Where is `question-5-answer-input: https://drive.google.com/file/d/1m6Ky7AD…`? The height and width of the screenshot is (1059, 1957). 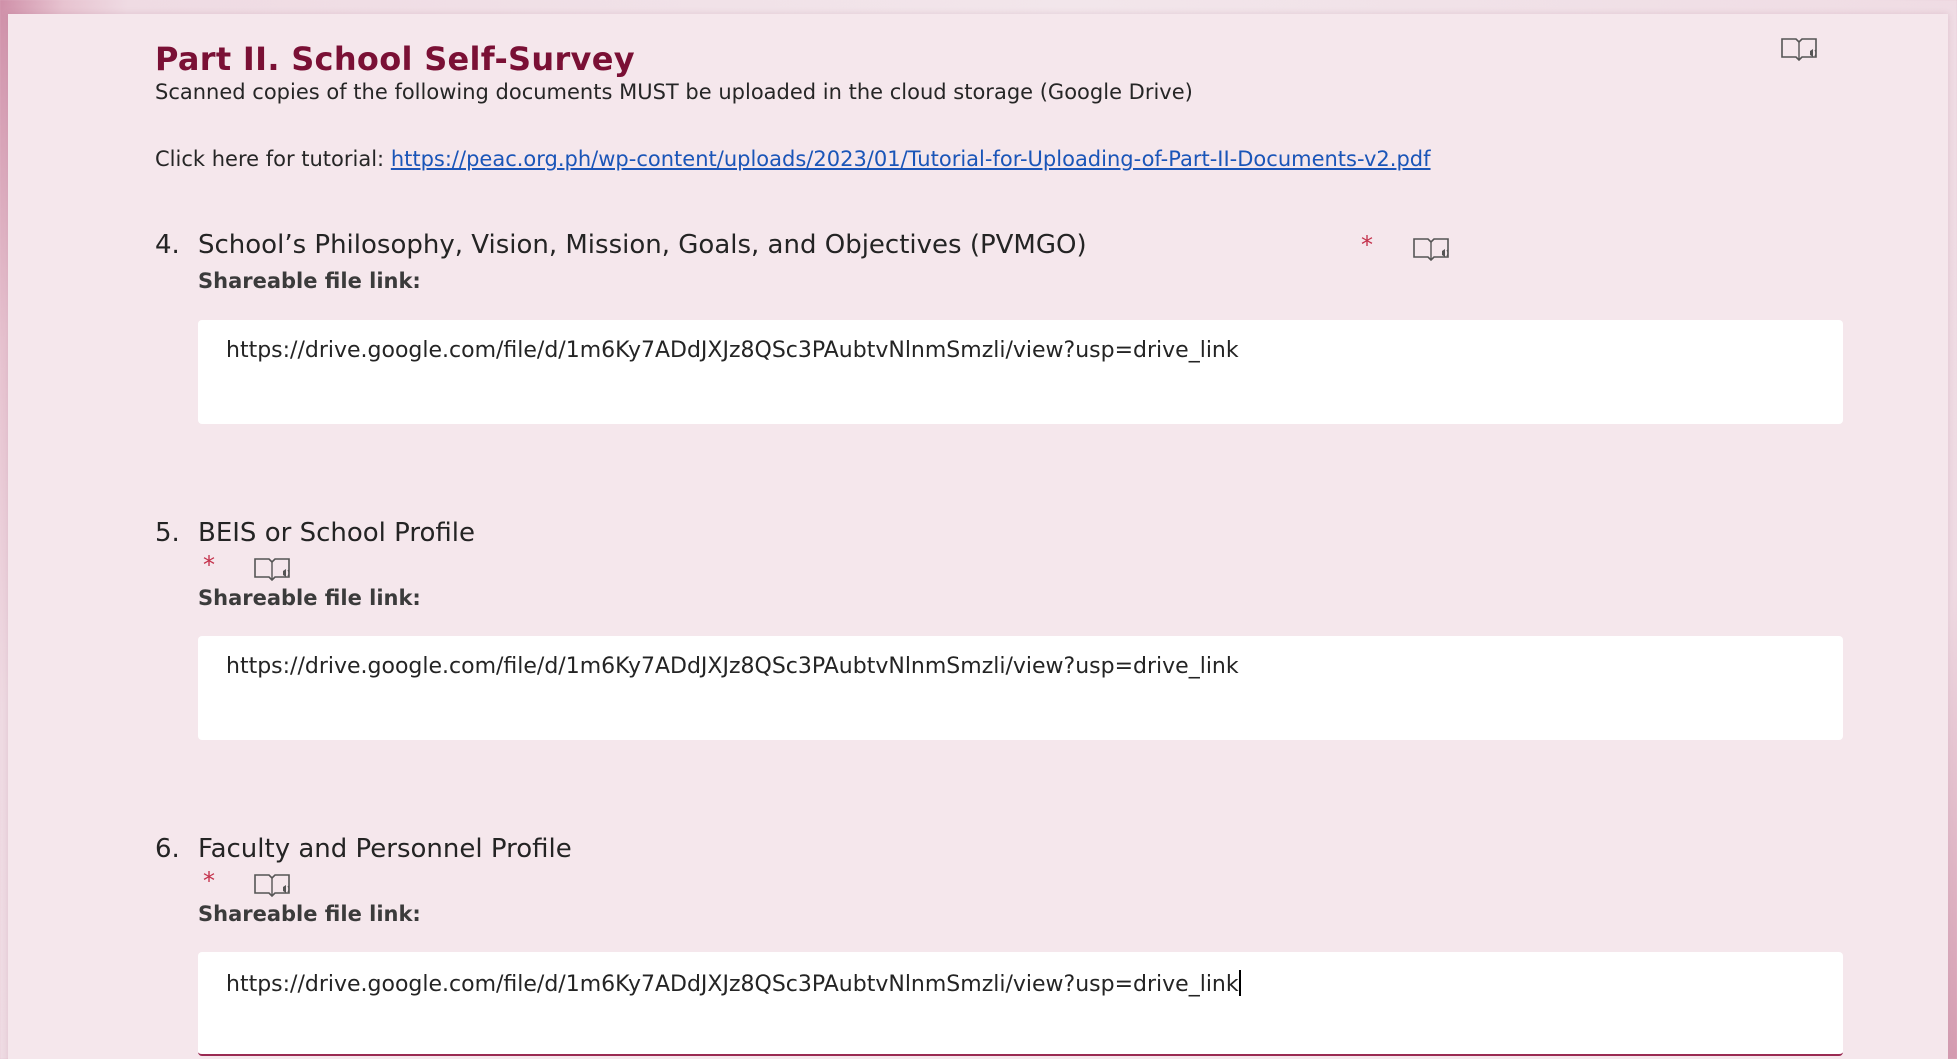 question-5-answer-input: https://drive.google.com/file/d/1m6Ky7AD… is located at coordinates (1020, 688).